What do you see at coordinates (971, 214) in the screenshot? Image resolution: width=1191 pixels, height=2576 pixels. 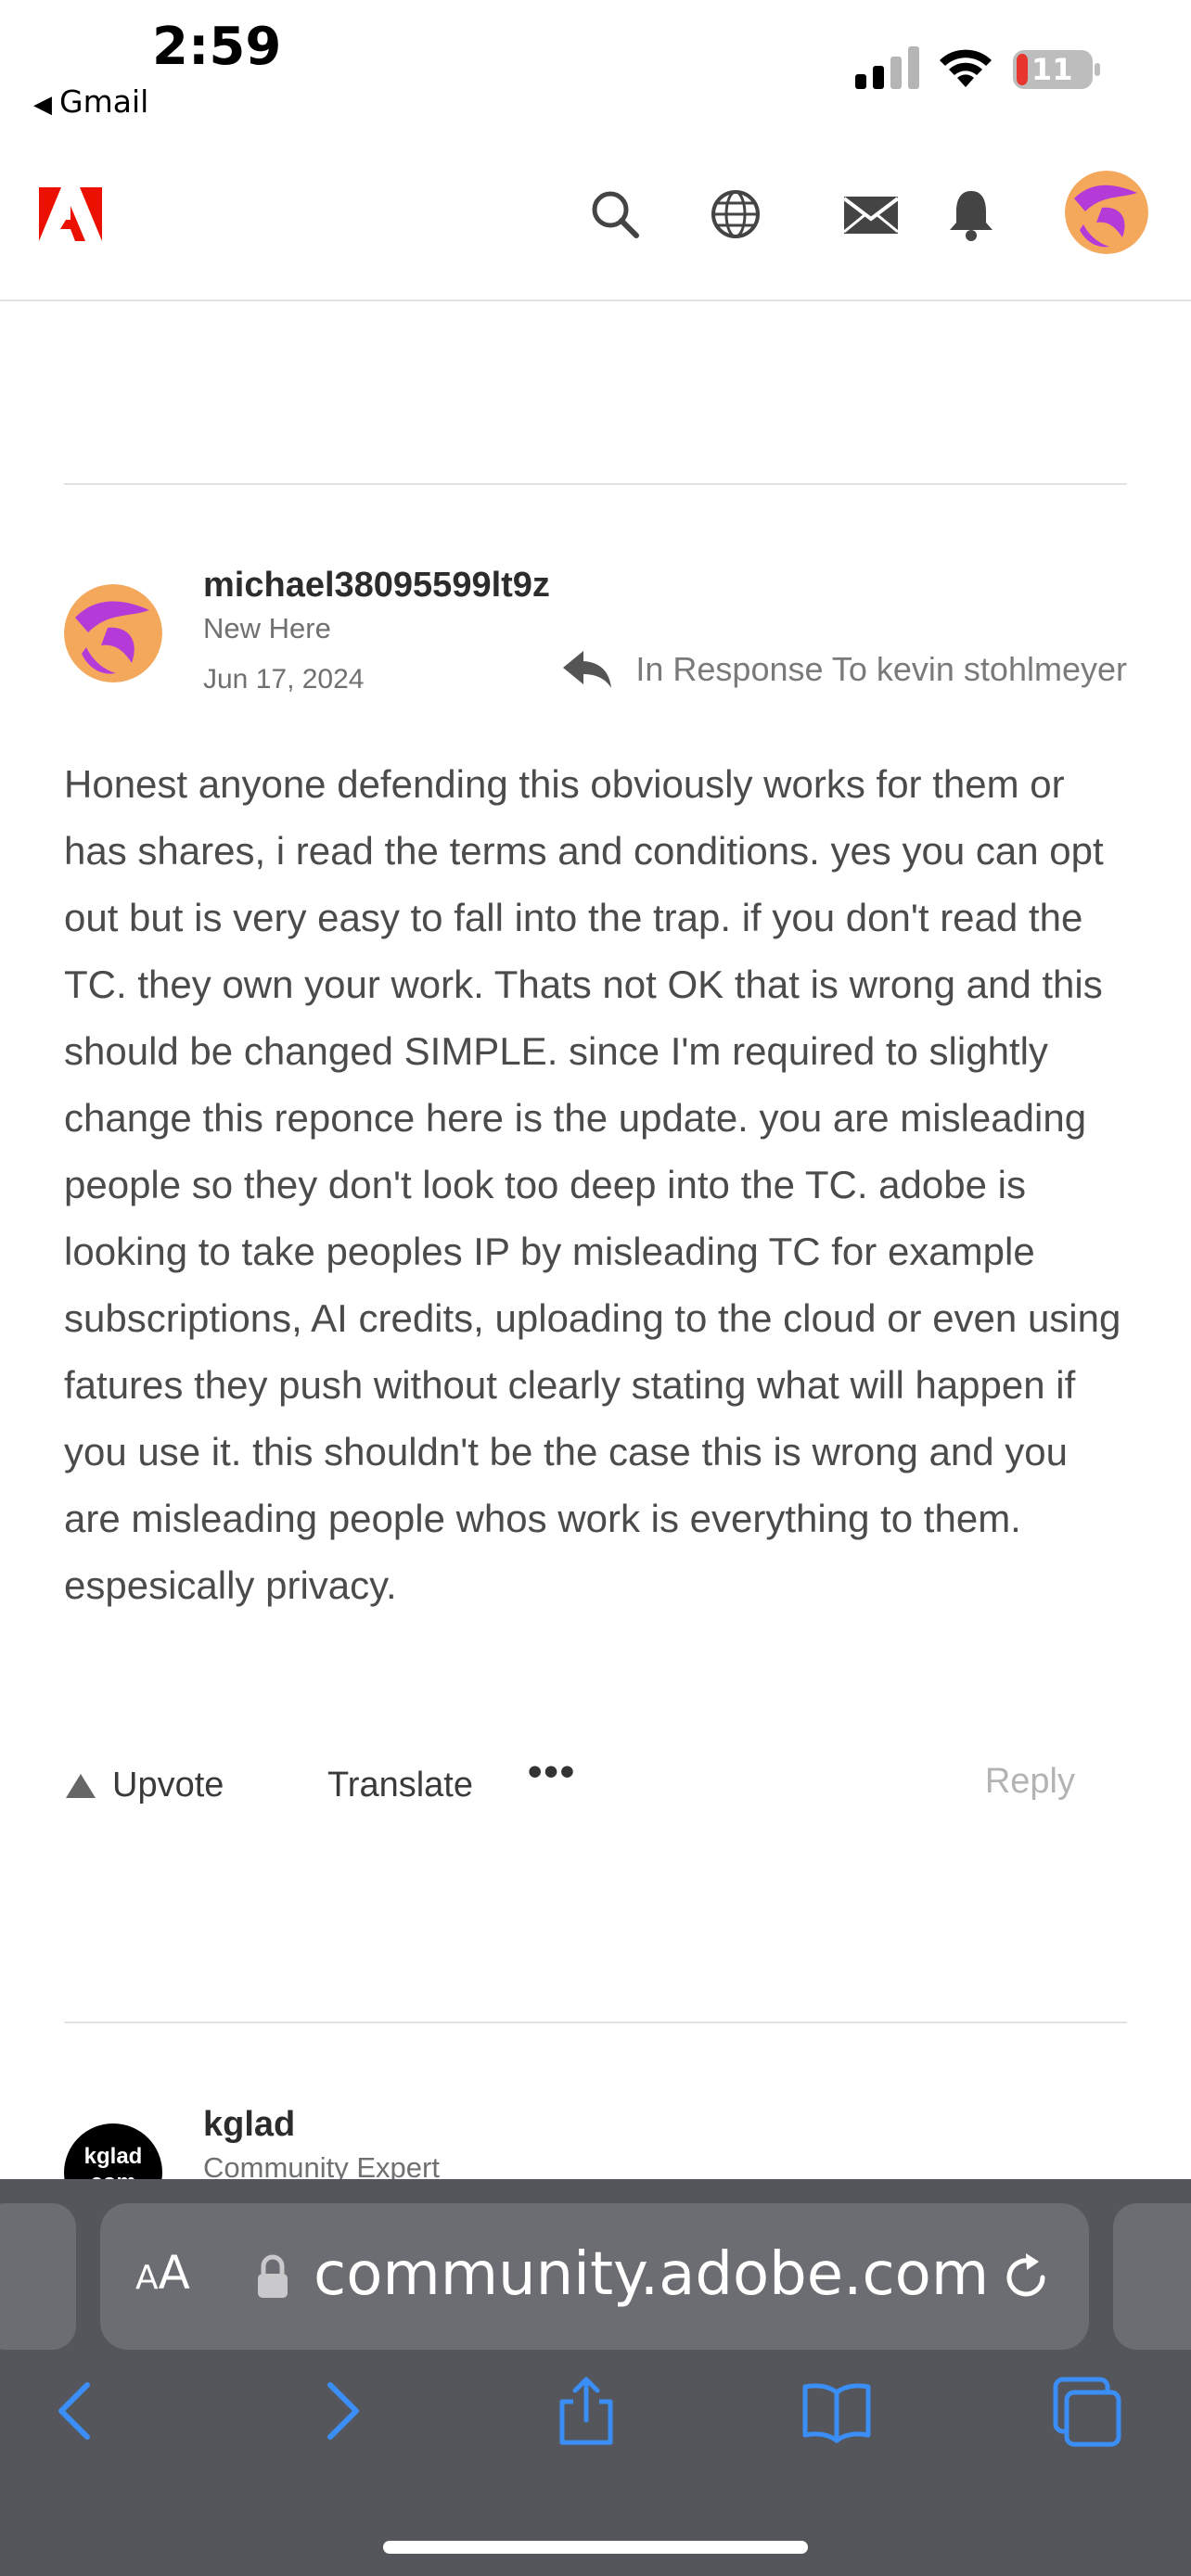 I see `bell-icon` at bounding box center [971, 214].